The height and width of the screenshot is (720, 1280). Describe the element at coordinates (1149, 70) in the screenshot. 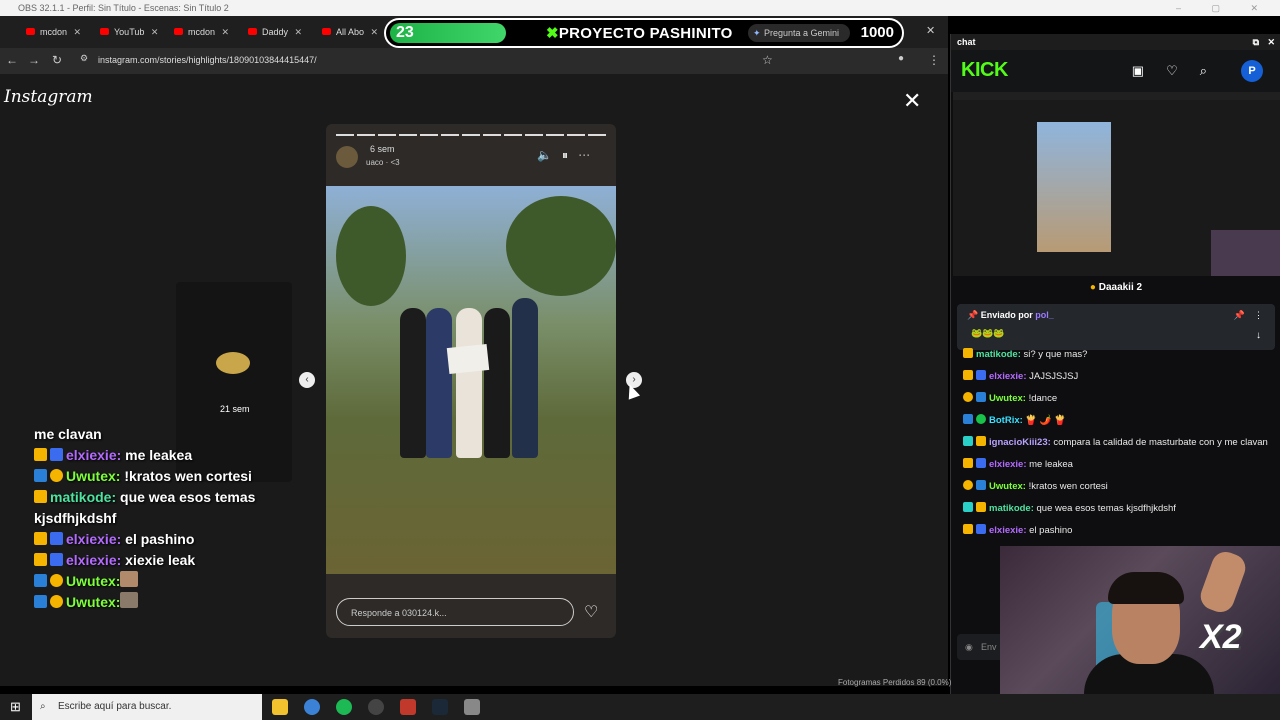

I see `inbox-icon: ▣` at that location.